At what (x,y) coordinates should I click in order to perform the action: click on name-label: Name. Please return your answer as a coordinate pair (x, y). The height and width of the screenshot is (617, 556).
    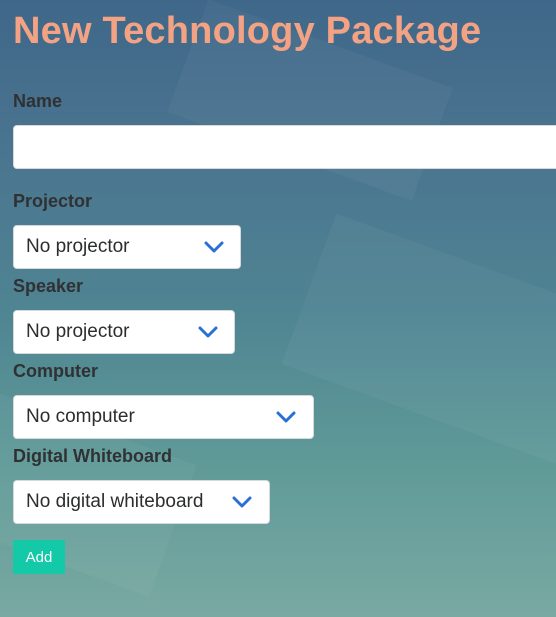
    Looking at the image, I should click on (38, 101).